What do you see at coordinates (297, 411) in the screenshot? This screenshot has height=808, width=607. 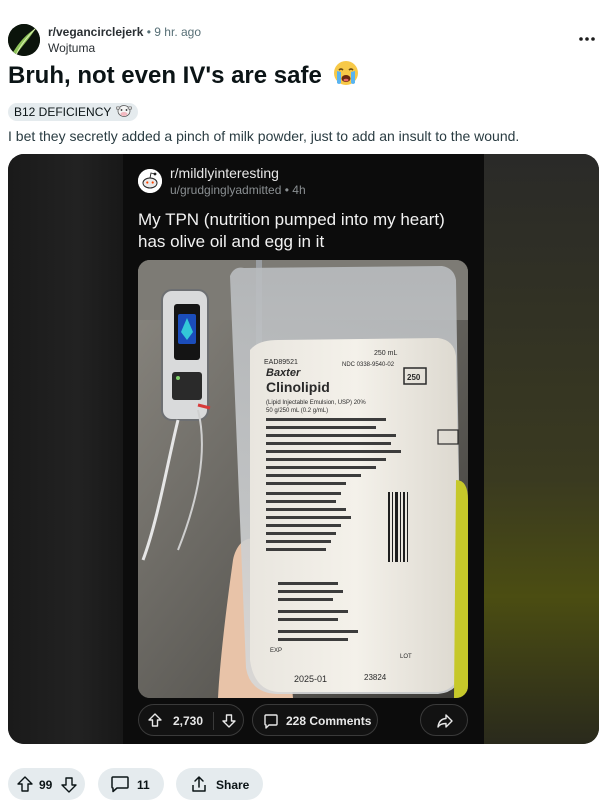 I see `bag-concentration-text: 50 g/250 mL (0.2 g/mL)` at bounding box center [297, 411].